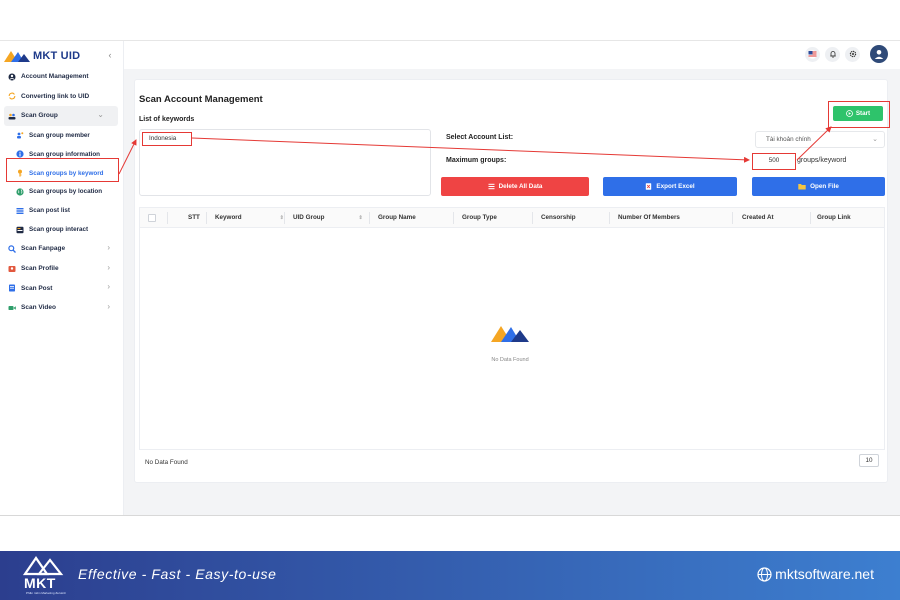 The width and height of the screenshot is (900, 600). I want to click on sidebar-item-account-management: Account Management, so click(62, 77).